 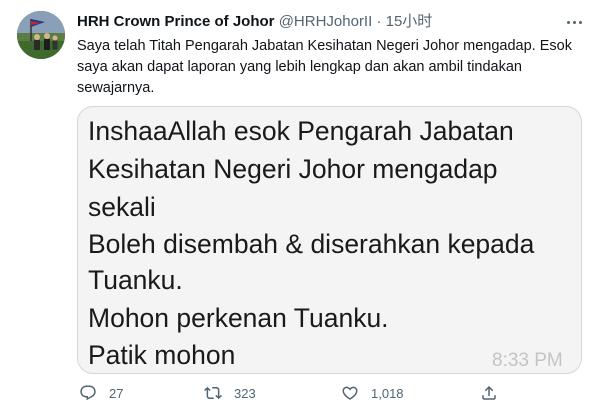 I want to click on like-icon, so click(x=350, y=393).